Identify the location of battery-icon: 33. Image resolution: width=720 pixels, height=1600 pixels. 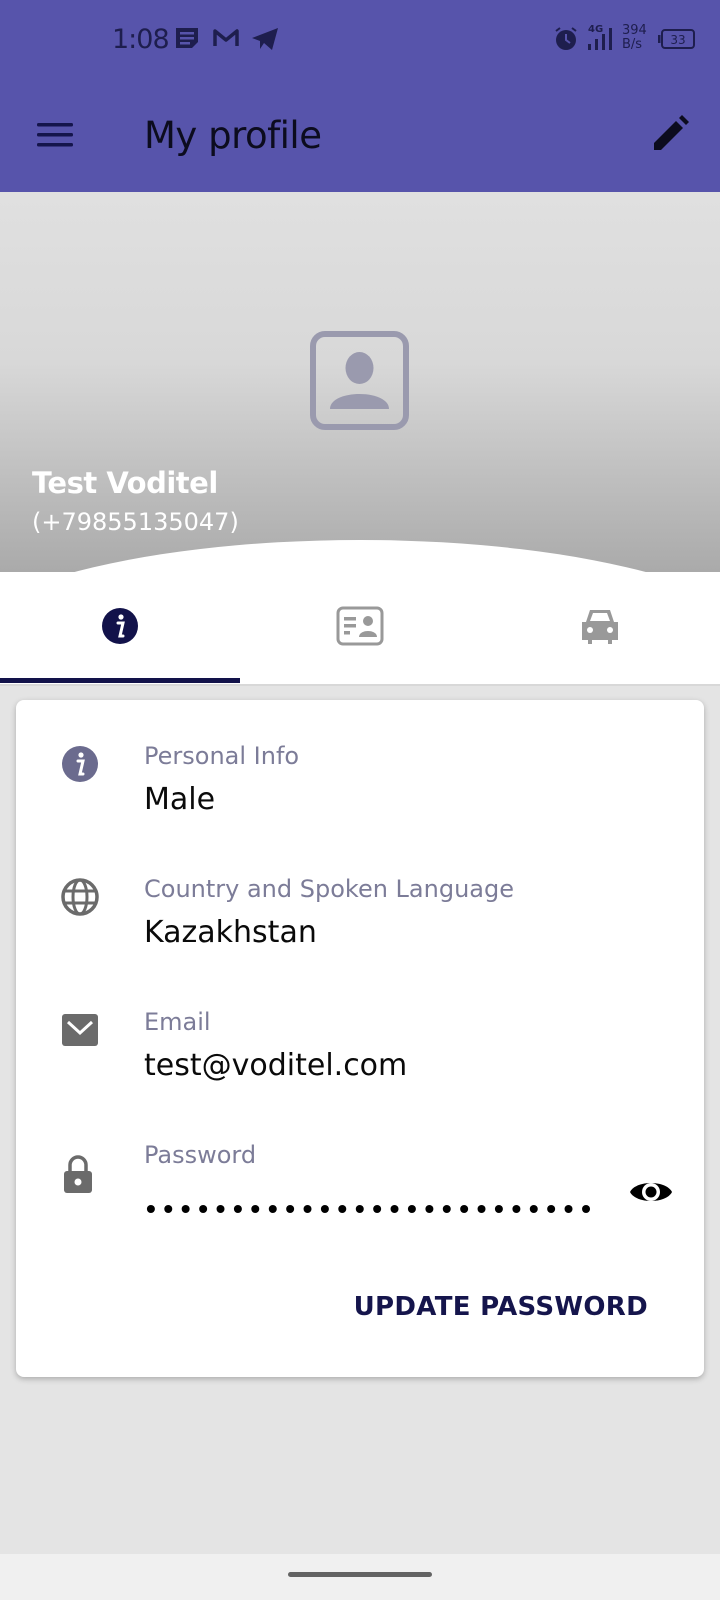
(677, 41).